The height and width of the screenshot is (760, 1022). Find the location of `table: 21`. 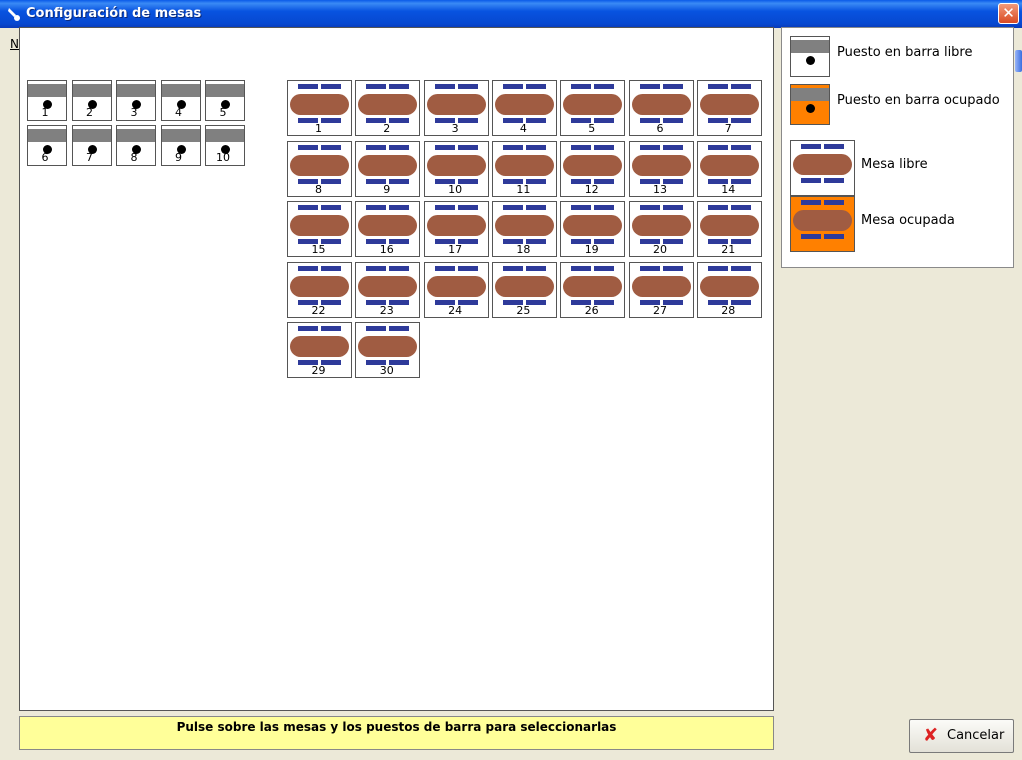

table: 21 is located at coordinates (729, 229).